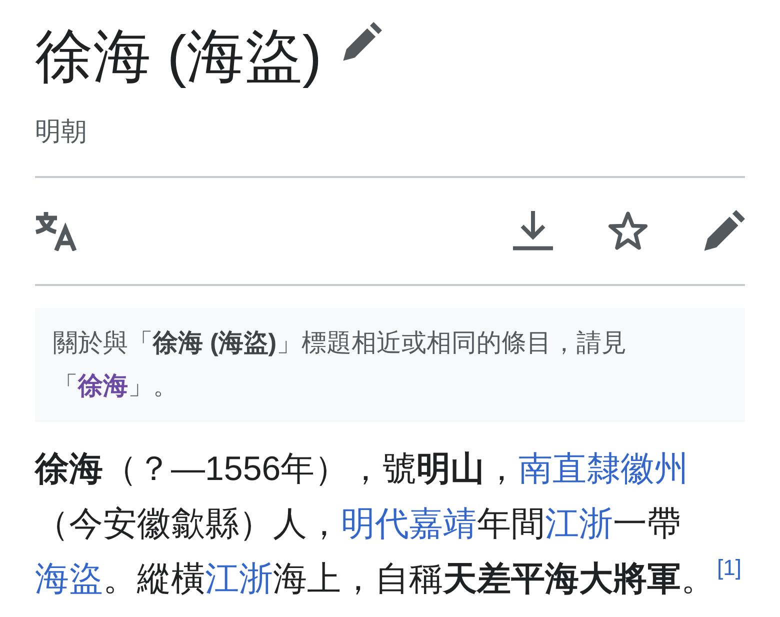  What do you see at coordinates (628, 231) in the screenshot?
I see `star-icon` at bounding box center [628, 231].